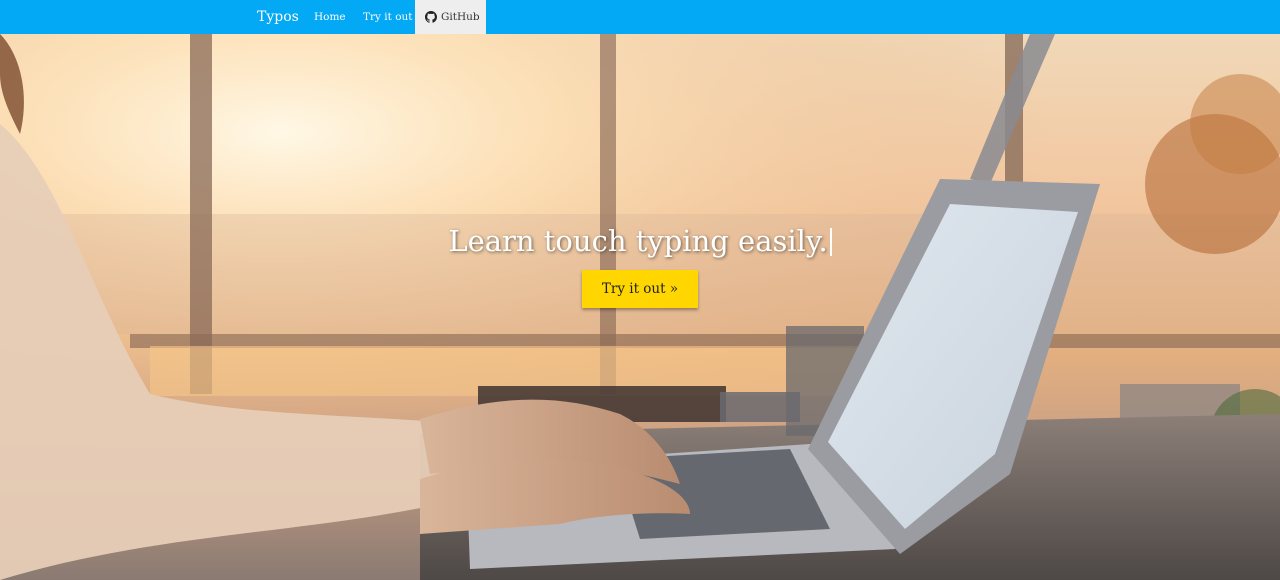 The height and width of the screenshot is (580, 1280). I want to click on nav-home-link: Home, so click(330, 17).